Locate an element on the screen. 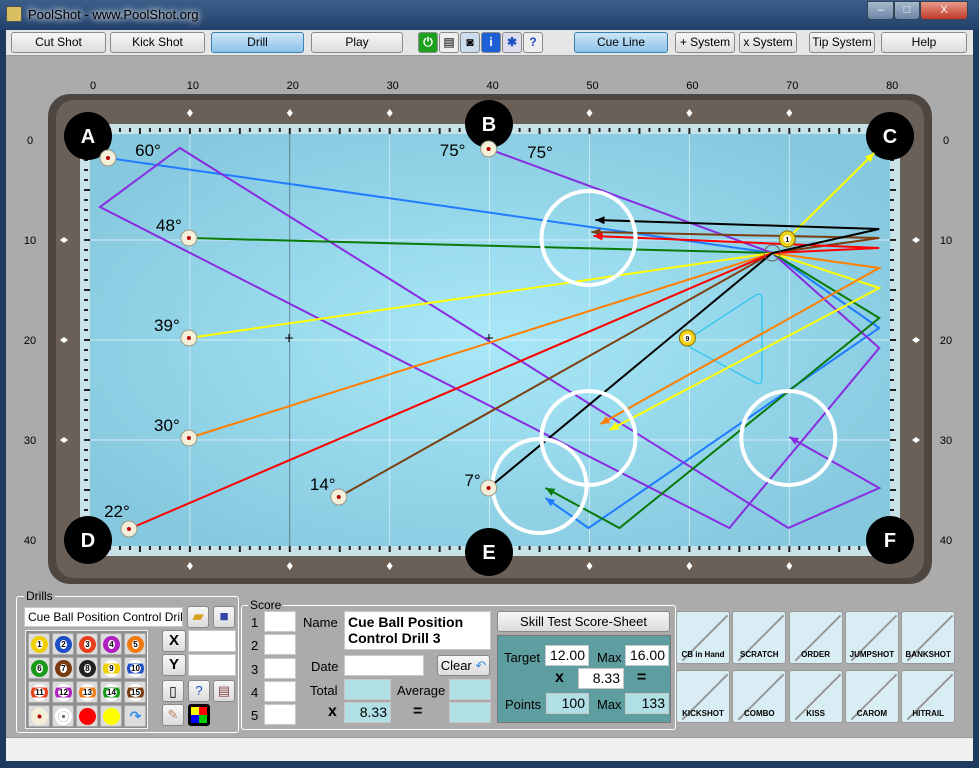 The height and width of the screenshot is (768, 979). y-button: Y is located at coordinates (174, 665).